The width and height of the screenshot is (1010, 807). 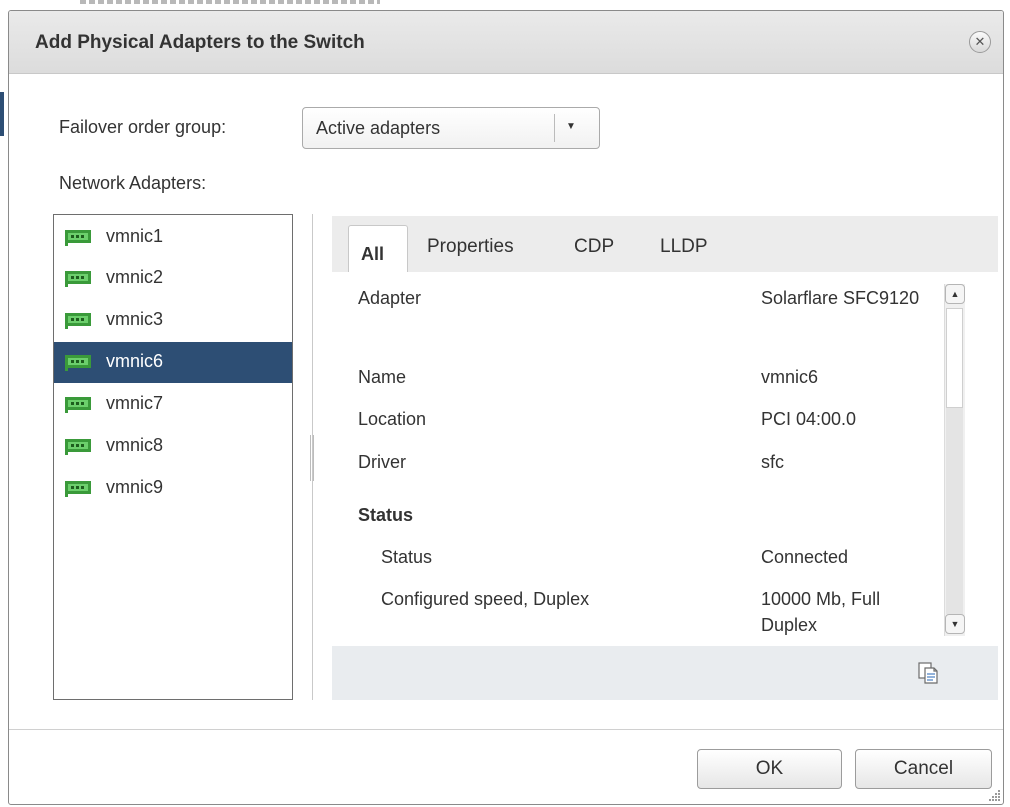 I want to click on detail-value: vmnic6, so click(x=790, y=377).